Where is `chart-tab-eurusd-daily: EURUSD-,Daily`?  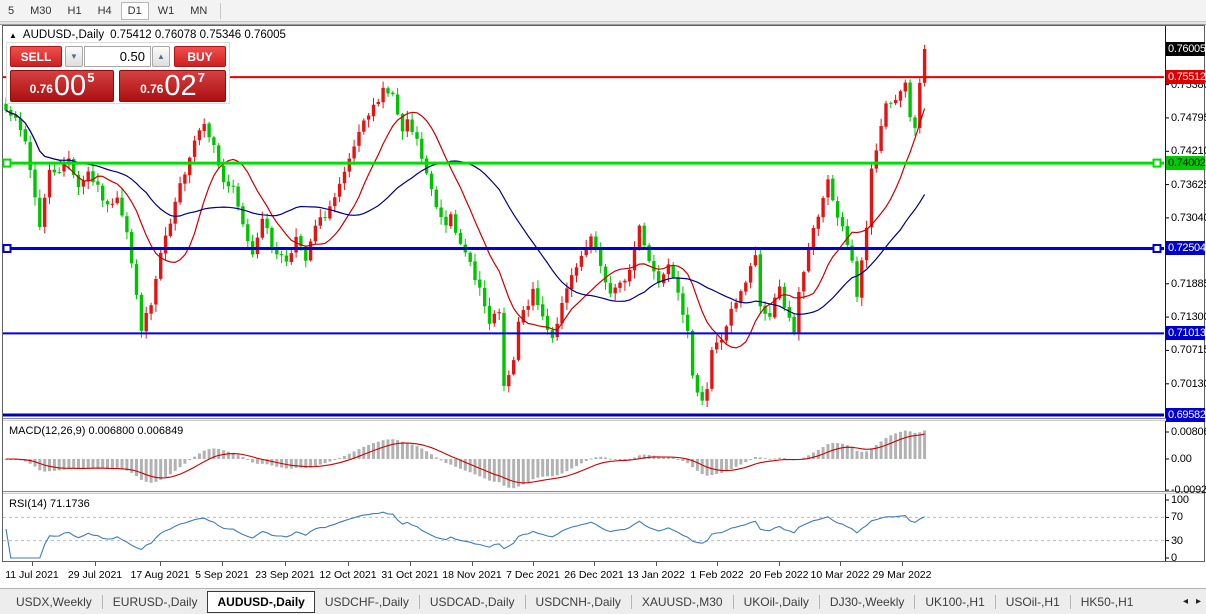
chart-tab-eurusd-daily: EURUSD-,Daily is located at coordinates (155, 602).